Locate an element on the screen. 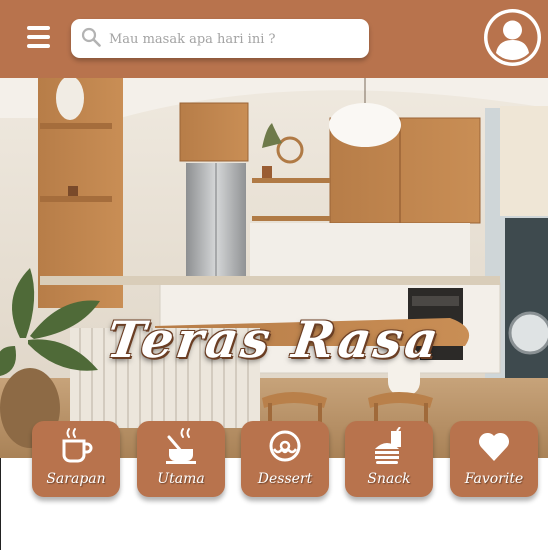 The width and height of the screenshot is (548, 550). category-utama-button: Utama is located at coordinates (181, 459).